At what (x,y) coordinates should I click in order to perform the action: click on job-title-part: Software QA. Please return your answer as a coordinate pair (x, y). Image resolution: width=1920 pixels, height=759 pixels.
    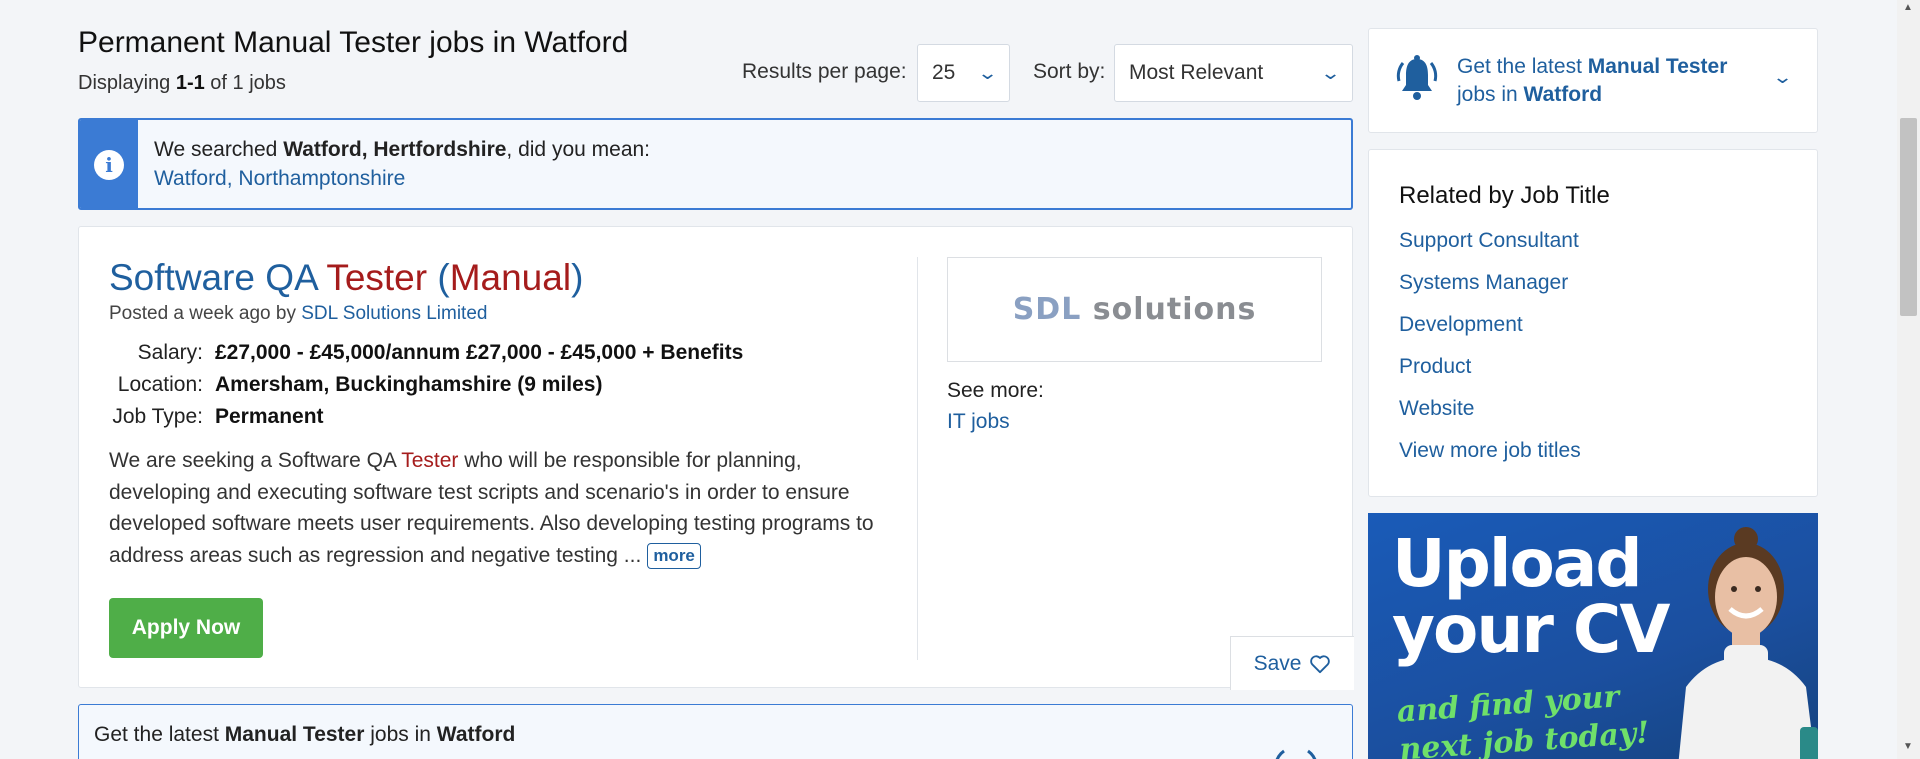
    Looking at the image, I should click on (218, 277).